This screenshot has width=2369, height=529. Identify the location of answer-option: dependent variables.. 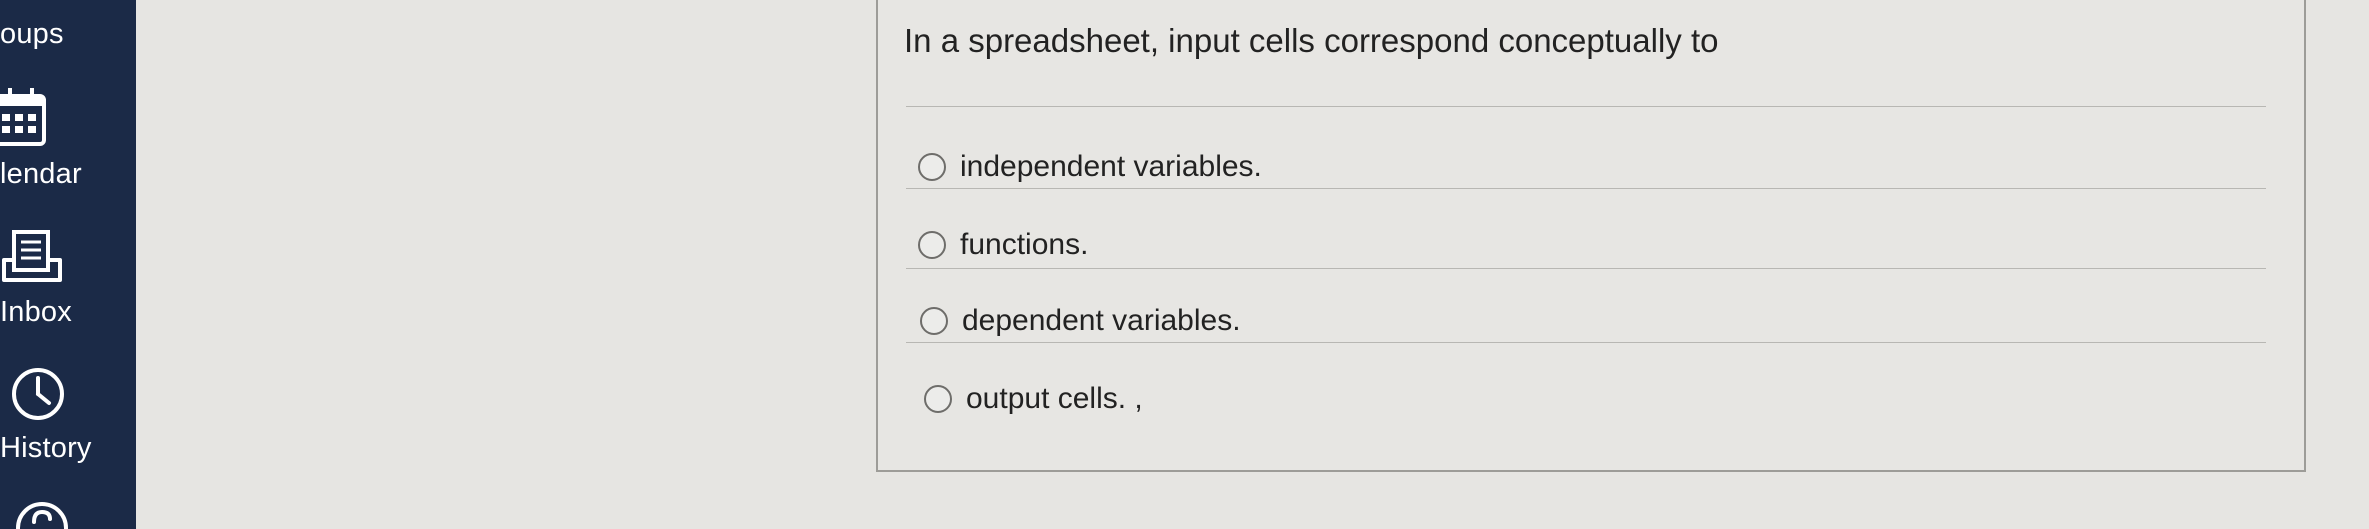
(1080, 321).